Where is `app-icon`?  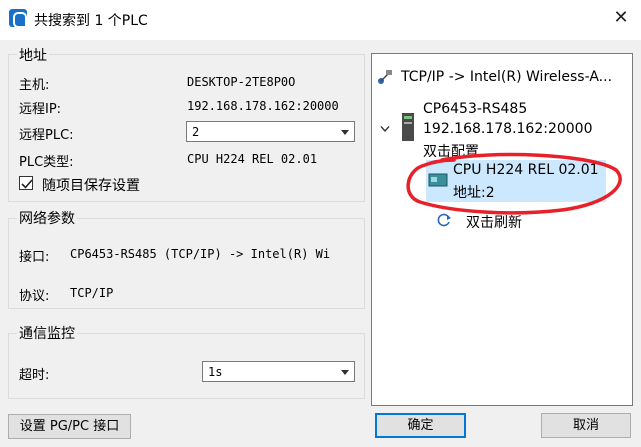
app-icon is located at coordinates (18, 18).